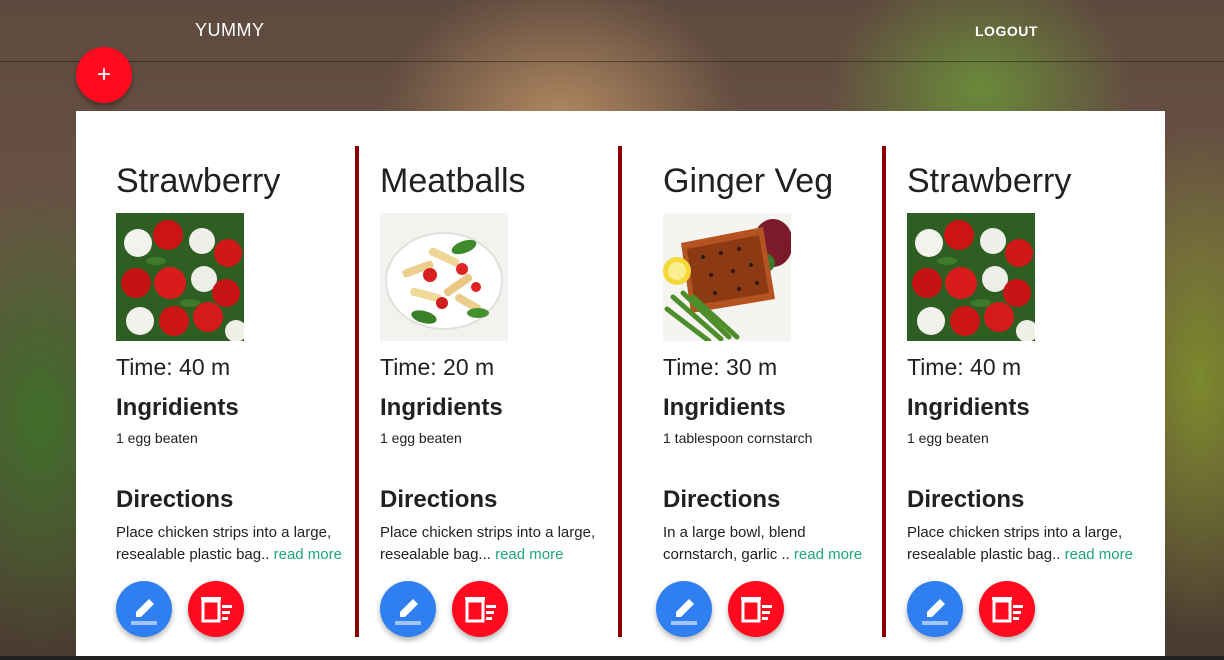 The image size is (1224, 660). I want to click on recipe-time: Time: 30 m, so click(720, 367).